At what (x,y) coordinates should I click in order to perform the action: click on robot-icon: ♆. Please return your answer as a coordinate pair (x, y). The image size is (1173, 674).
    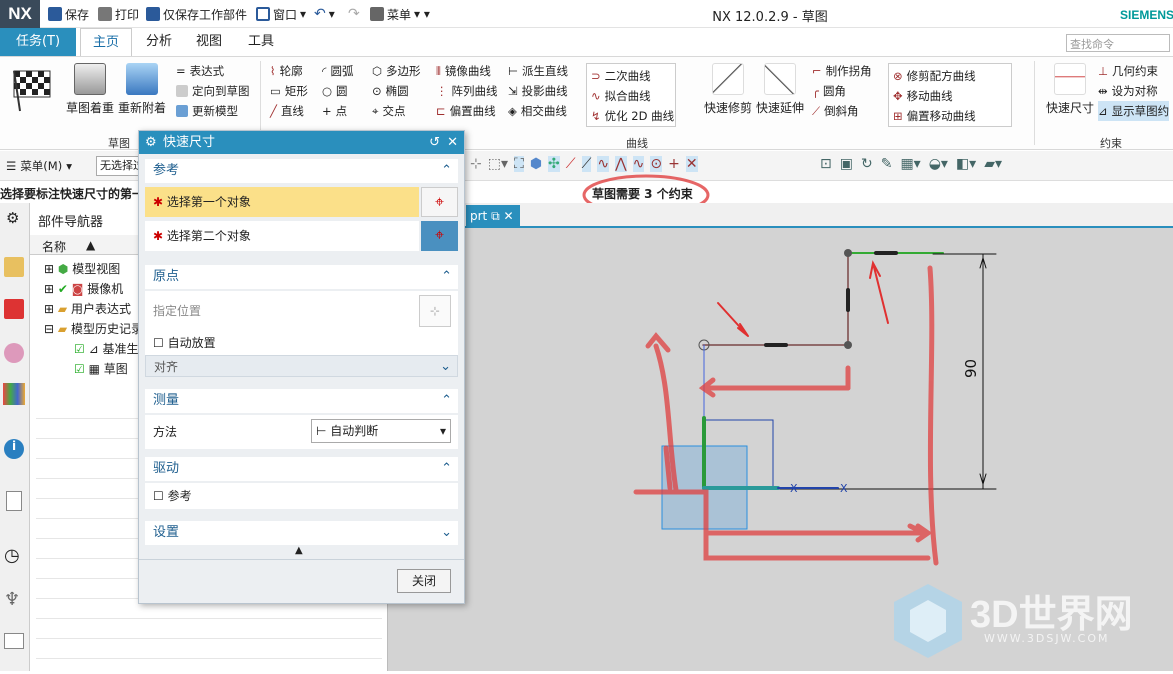
    Looking at the image, I should click on (12, 599).